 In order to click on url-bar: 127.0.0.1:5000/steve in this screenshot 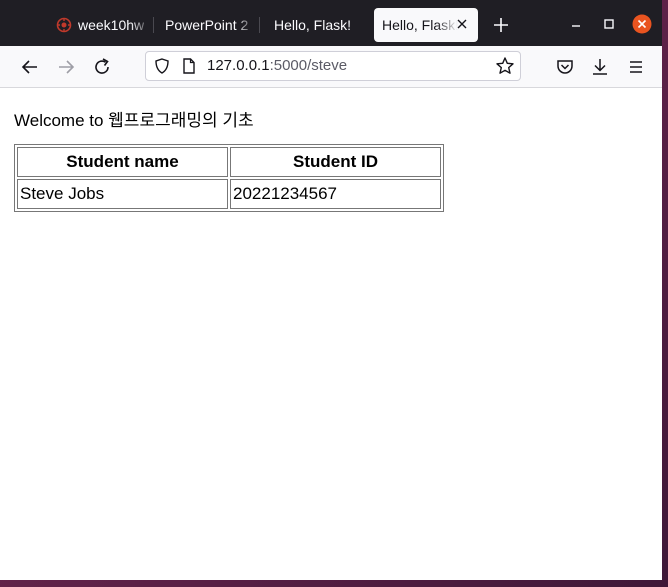, I will do `click(333, 66)`.